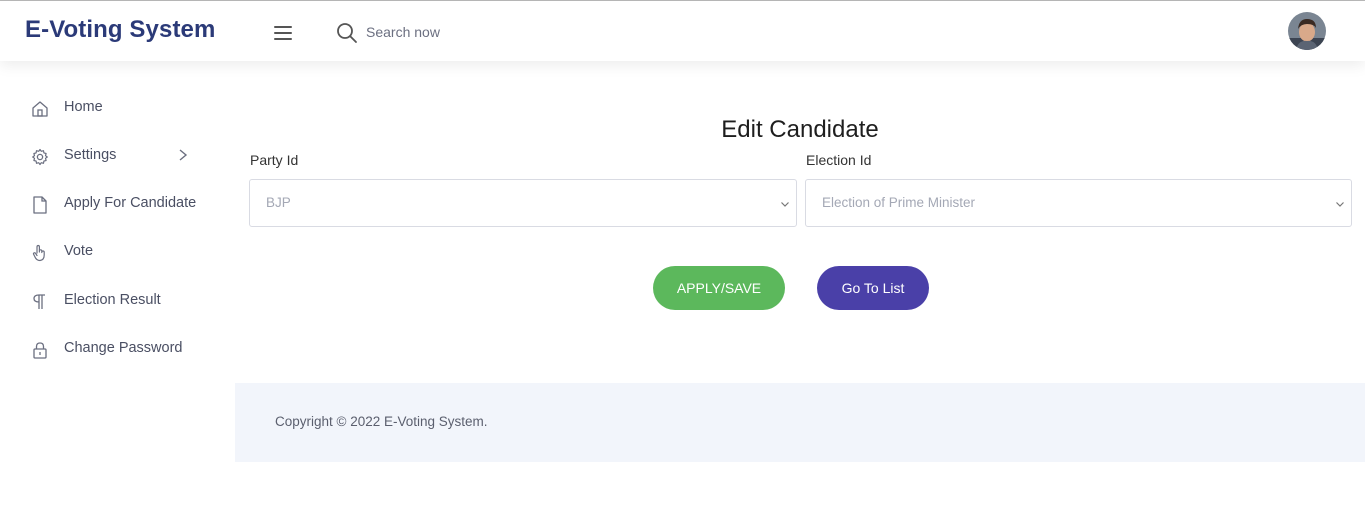 This screenshot has height=510, width=1365. I want to click on chevron-right-icon, so click(183, 155).